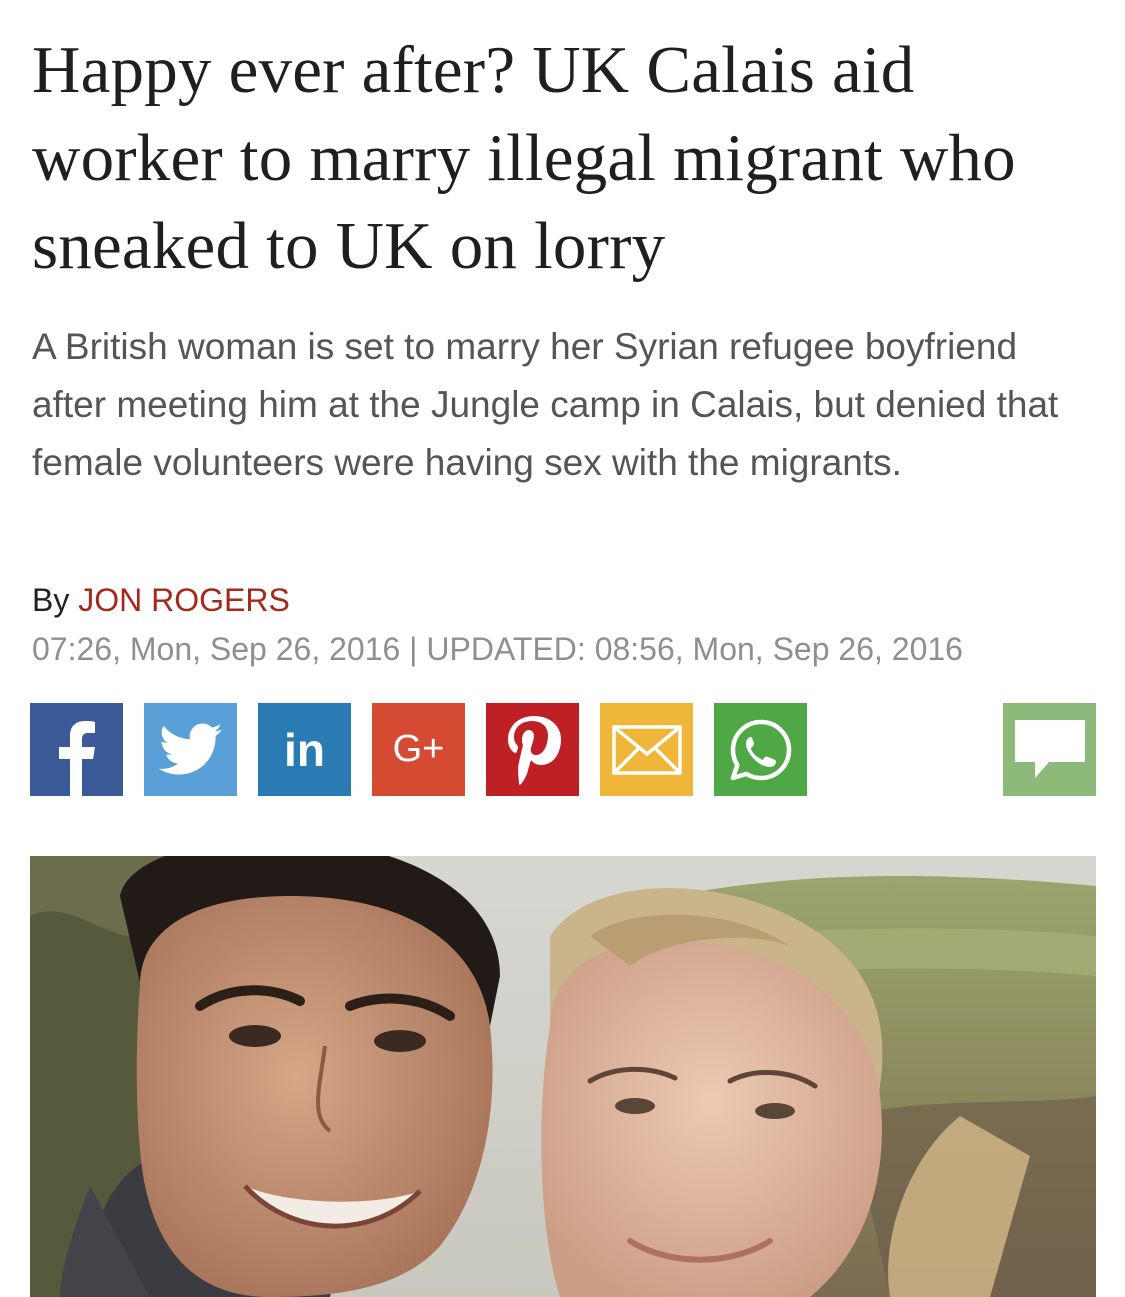 This screenshot has height=1297, width=1125. I want to click on facebook-icon, so click(76, 749).